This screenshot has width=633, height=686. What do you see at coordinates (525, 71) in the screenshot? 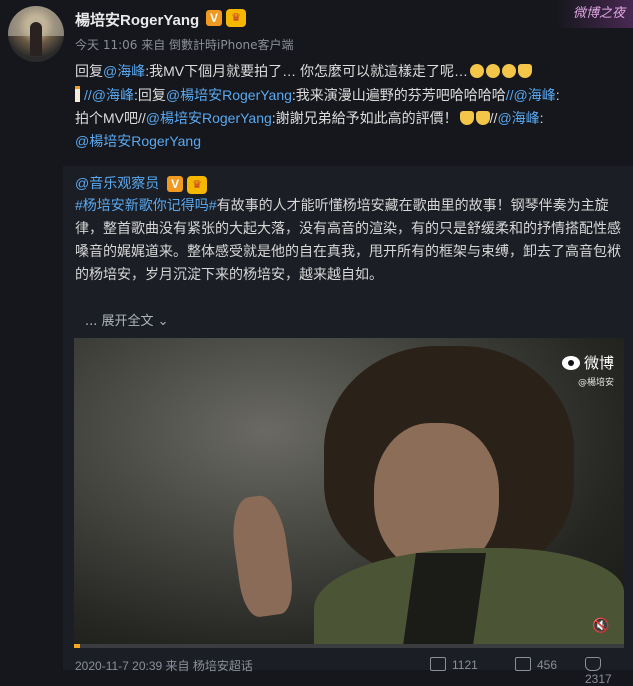
I see `pray-emoji-icon` at bounding box center [525, 71].